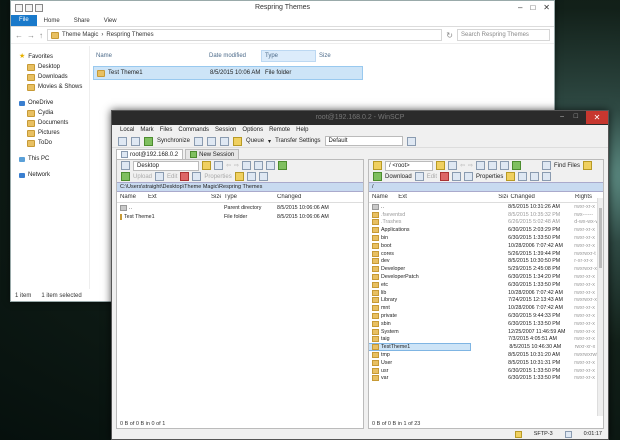  Describe the element at coordinates (50, 103) in the screenshot. I see `sidebar-item-onedrive: OneDrive` at that location.